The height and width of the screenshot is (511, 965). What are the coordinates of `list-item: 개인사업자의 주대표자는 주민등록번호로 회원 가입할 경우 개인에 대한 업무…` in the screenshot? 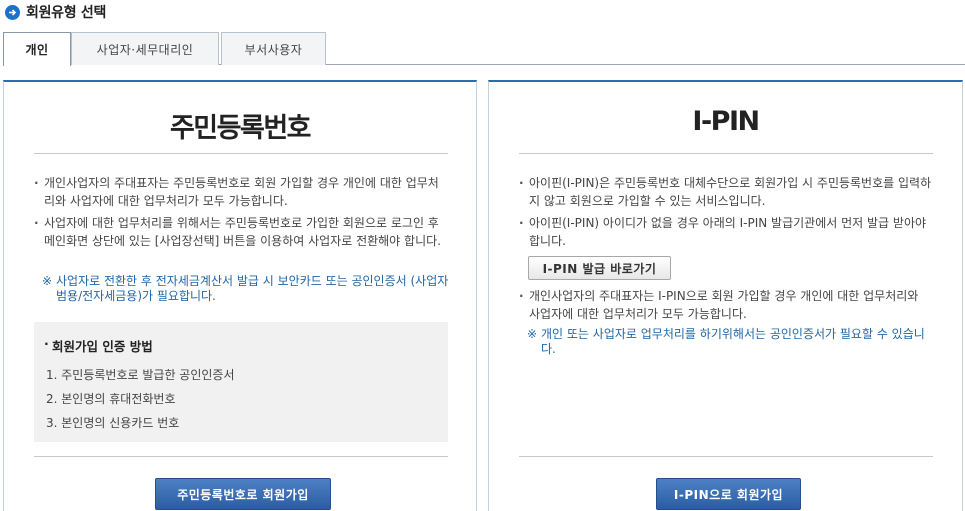 It's located at (239, 192).